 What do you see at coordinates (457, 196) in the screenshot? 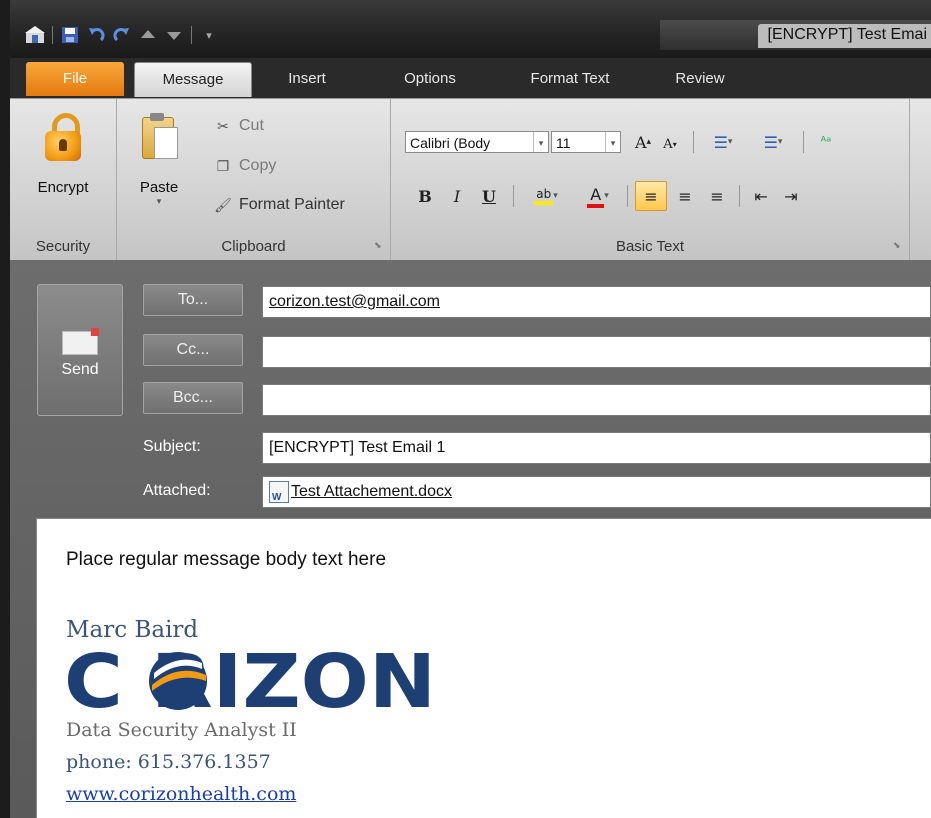
I see `italic-icon: I` at bounding box center [457, 196].